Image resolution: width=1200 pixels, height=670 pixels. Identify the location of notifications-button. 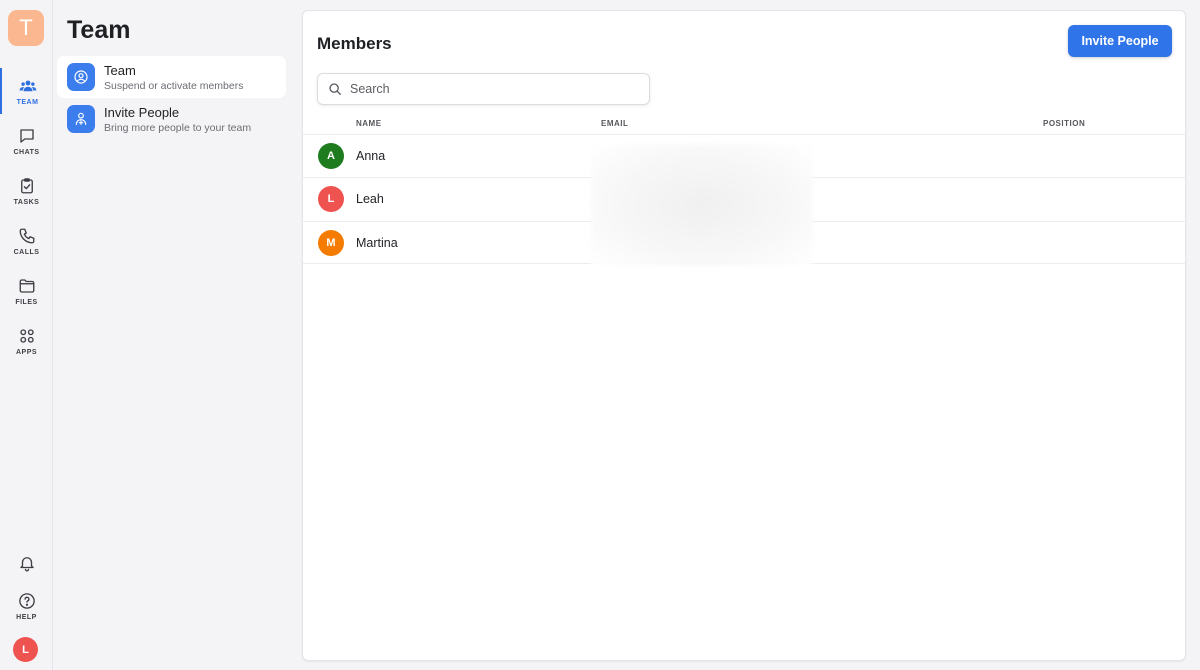
(26, 563).